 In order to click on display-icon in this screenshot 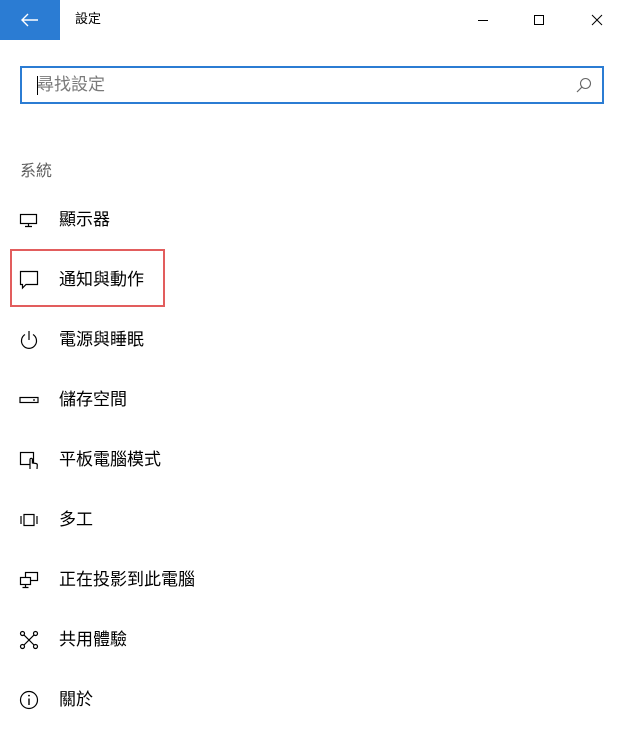, I will do `click(29, 220)`.